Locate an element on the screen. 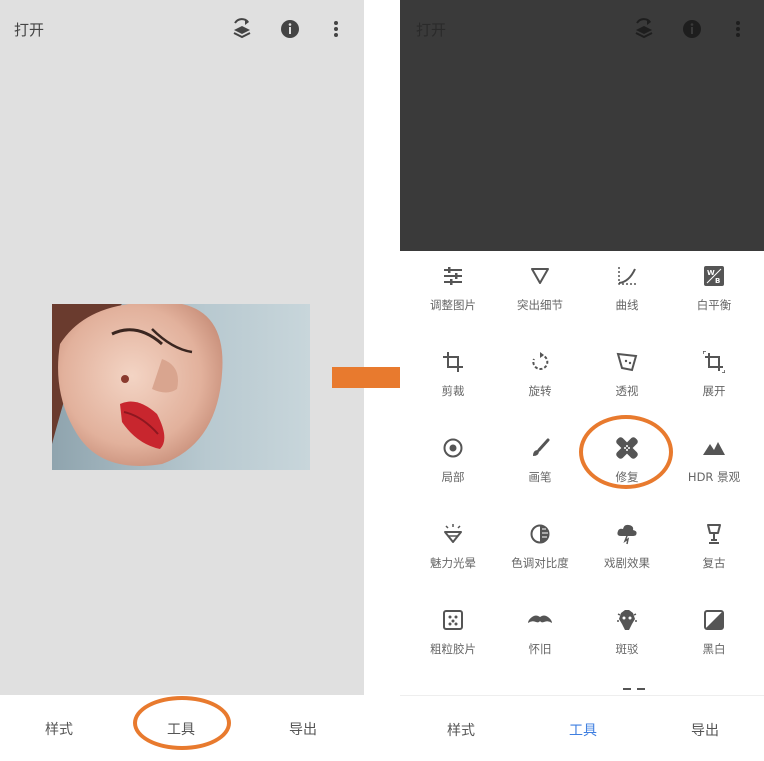 This screenshot has width=764, height=761. tool-label: 魅力光晕 is located at coordinates (453, 563).